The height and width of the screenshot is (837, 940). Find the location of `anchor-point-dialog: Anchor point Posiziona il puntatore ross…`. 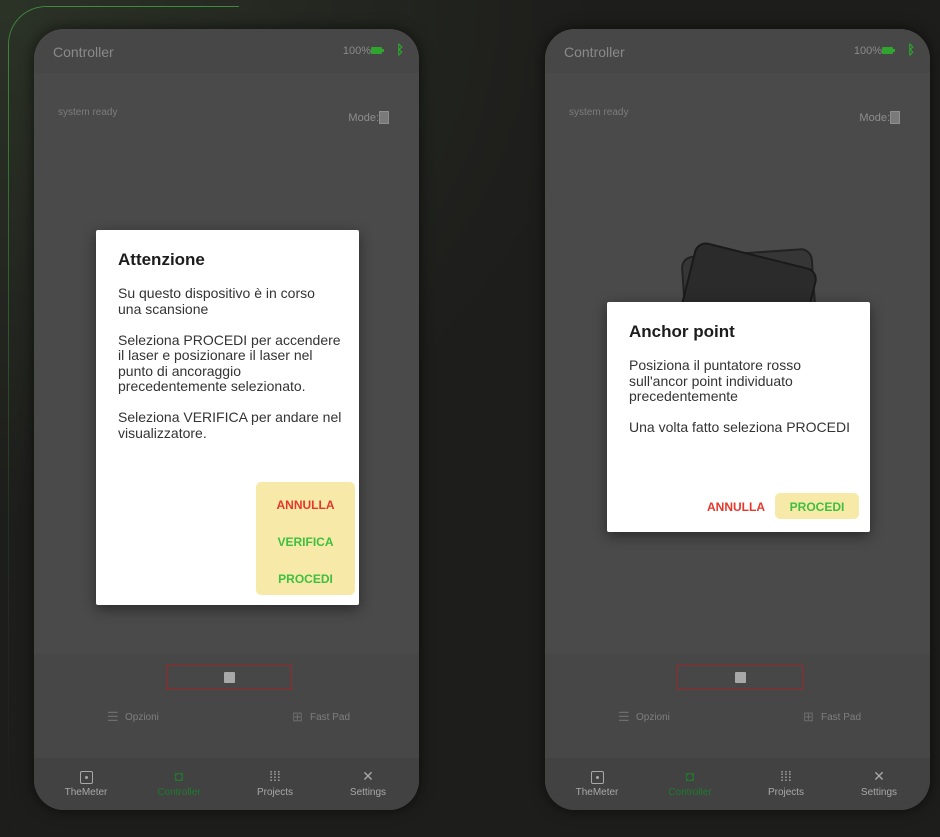

anchor-point-dialog: Anchor point Posiziona il puntatore ross… is located at coordinates (738, 417).